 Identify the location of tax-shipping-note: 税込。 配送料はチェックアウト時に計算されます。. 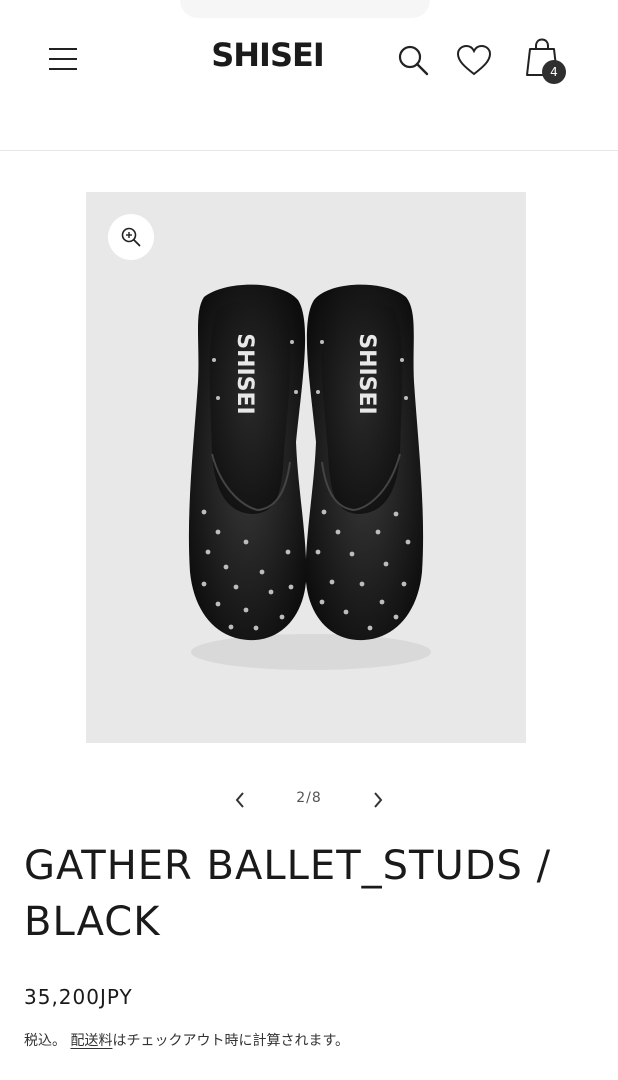
(186, 1040).